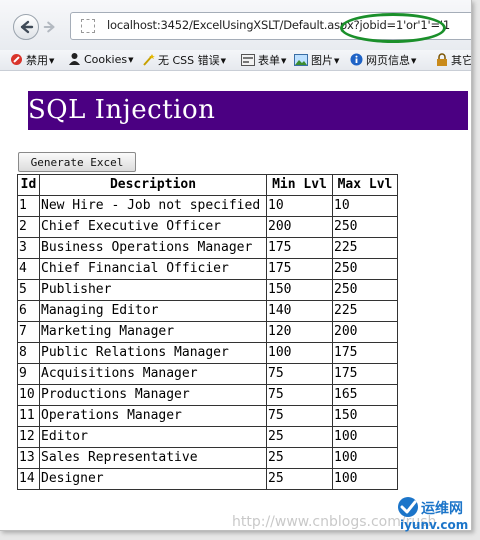  Describe the element at coordinates (299, 290) in the screenshot. I see `cell-min-lvl: 150` at that location.